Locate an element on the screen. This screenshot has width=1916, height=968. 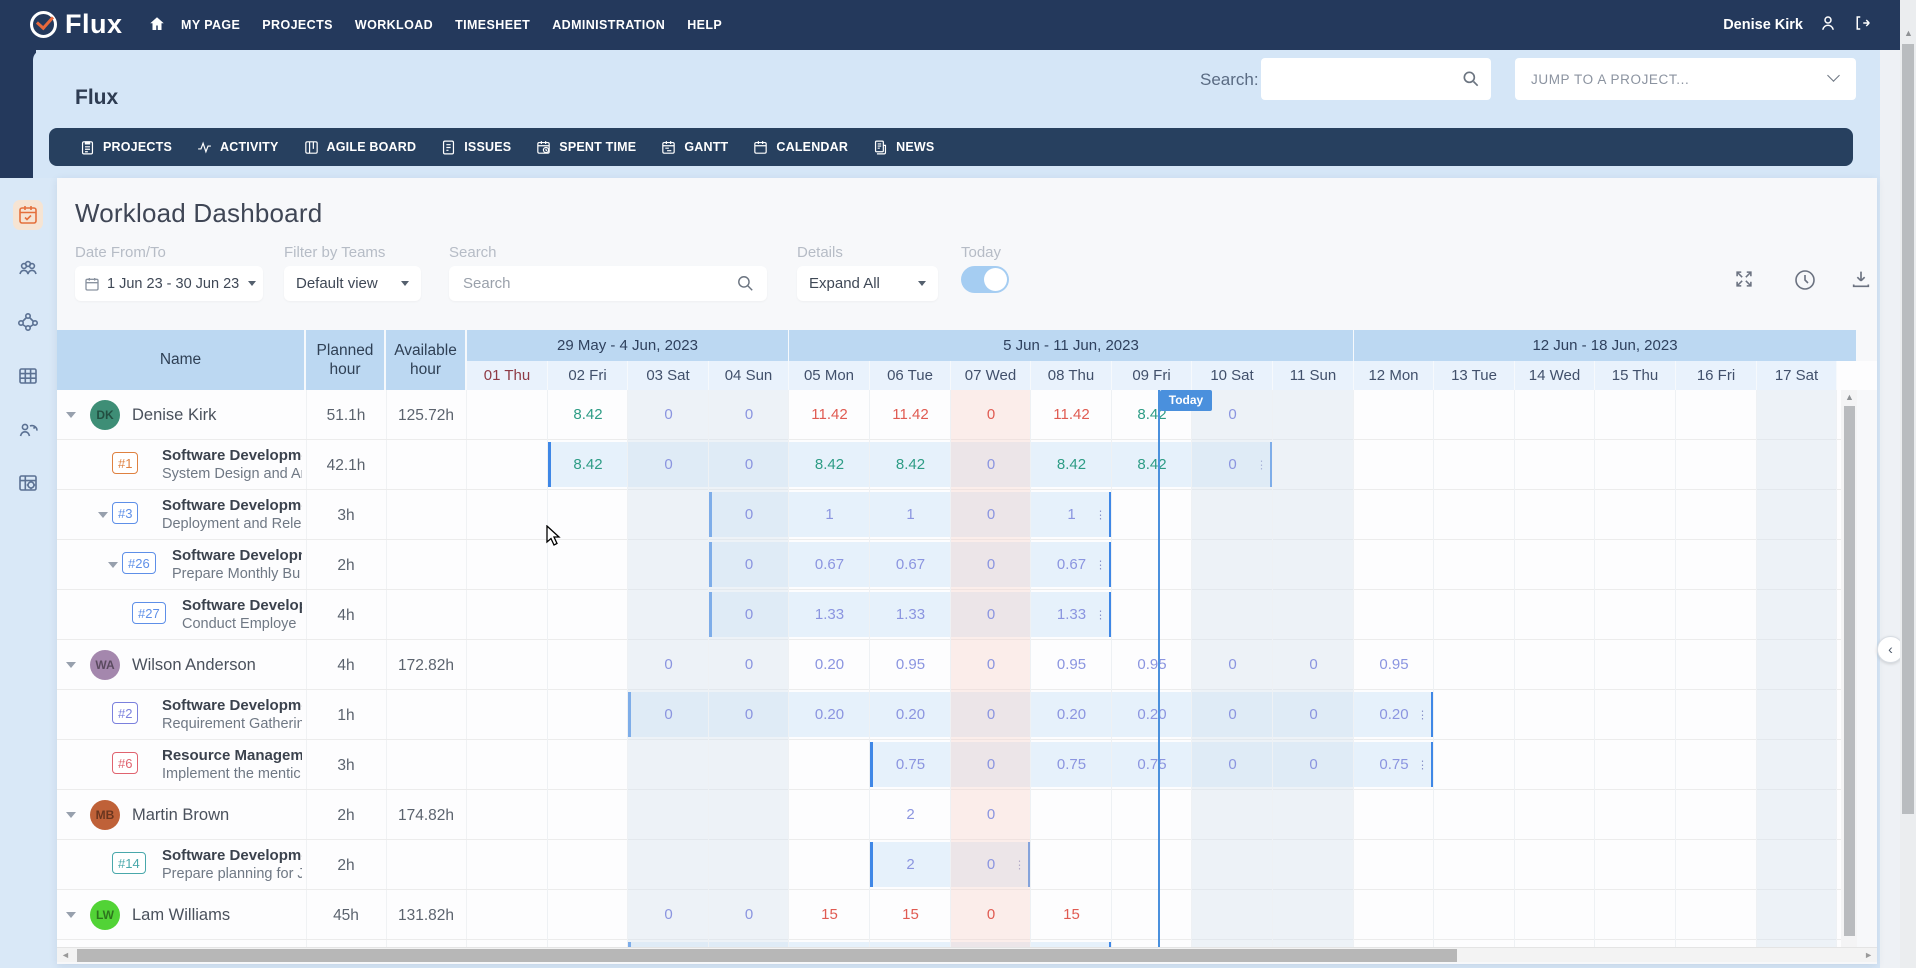
person-name: Martin Brown is located at coordinates (180, 815).